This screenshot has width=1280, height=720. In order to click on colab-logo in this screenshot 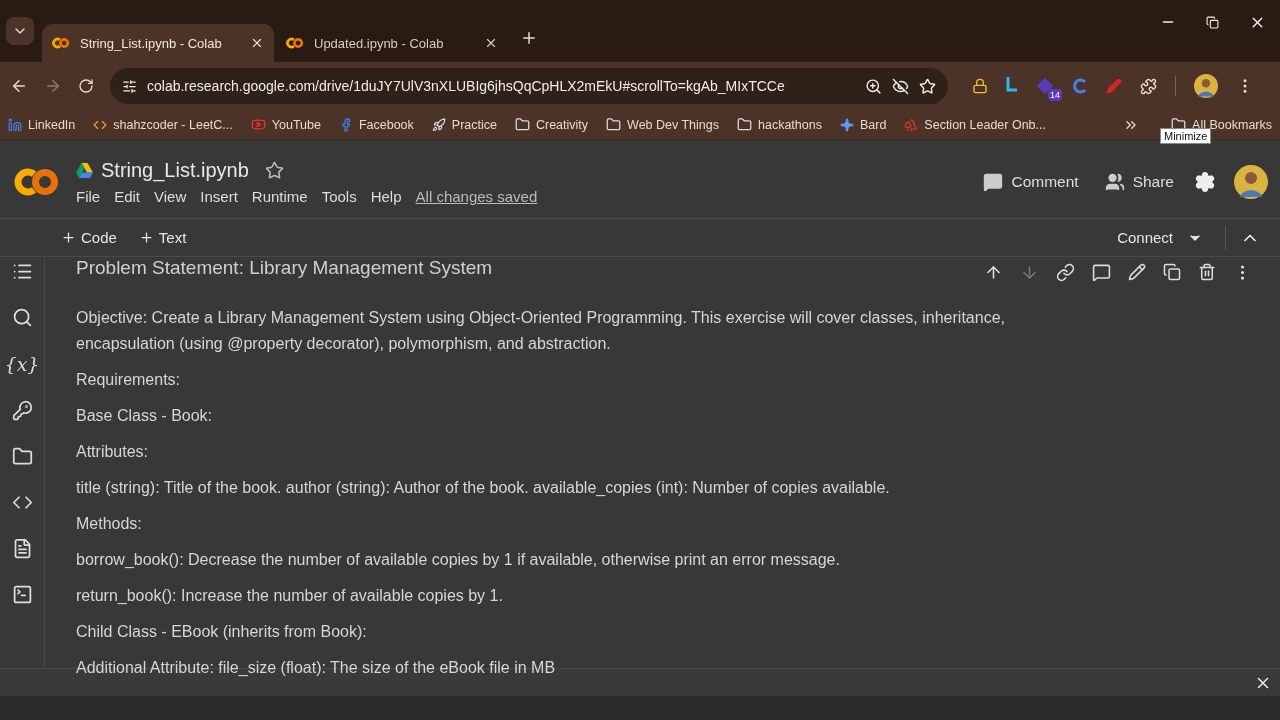, I will do `click(37, 182)`.